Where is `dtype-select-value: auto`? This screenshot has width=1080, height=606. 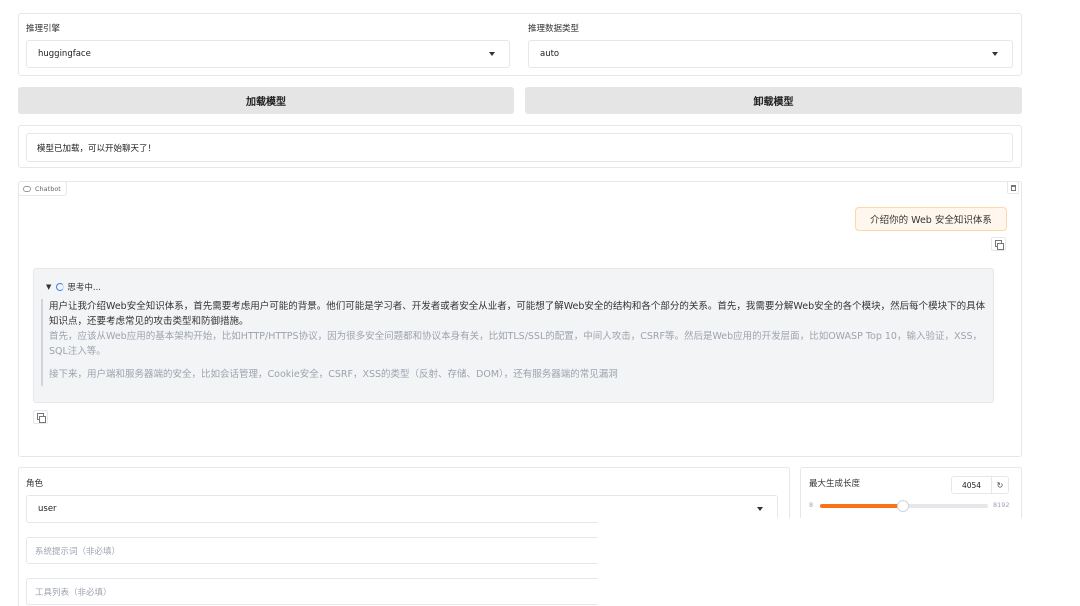 dtype-select-value: auto is located at coordinates (550, 54).